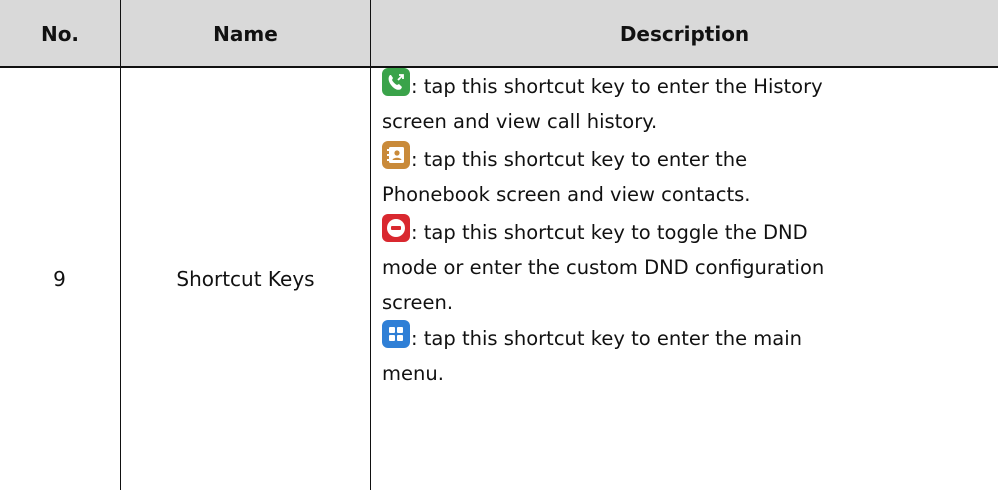 The image size is (998, 490). What do you see at coordinates (396, 82) in the screenshot?
I see `history-icon` at bounding box center [396, 82].